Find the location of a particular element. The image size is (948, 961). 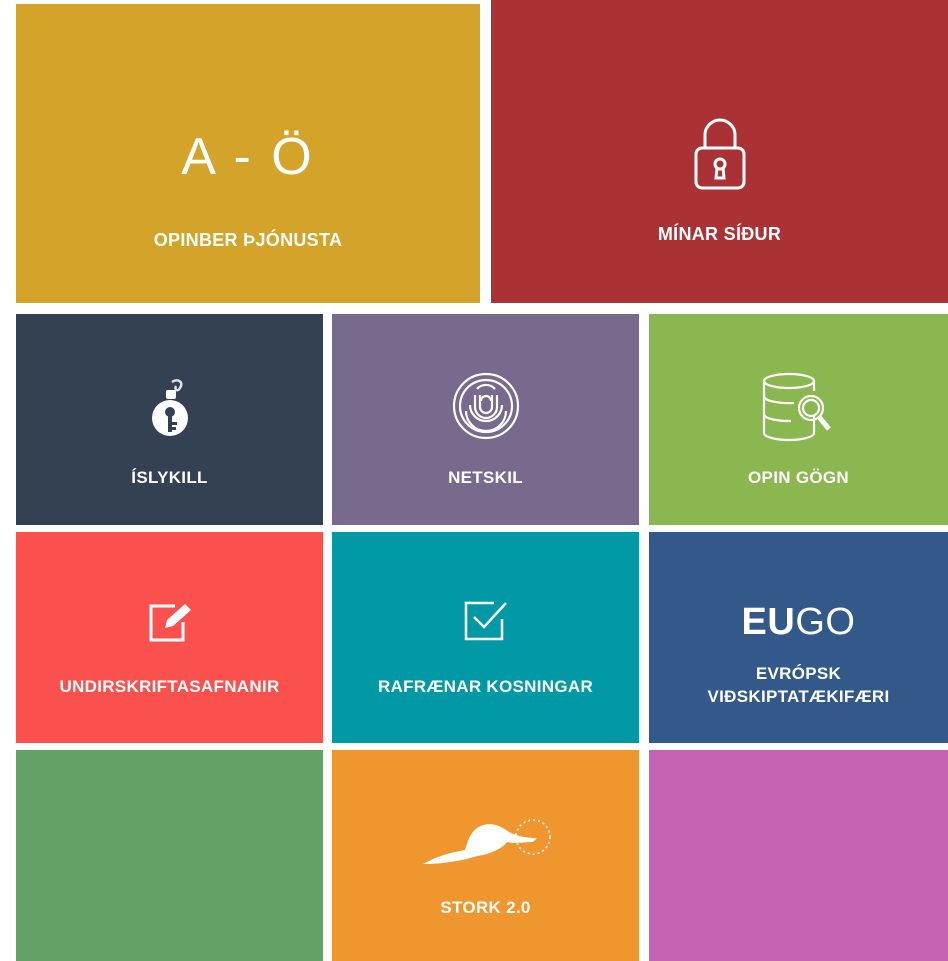

tile-islykill: ÍSLYKILL is located at coordinates (169, 419).